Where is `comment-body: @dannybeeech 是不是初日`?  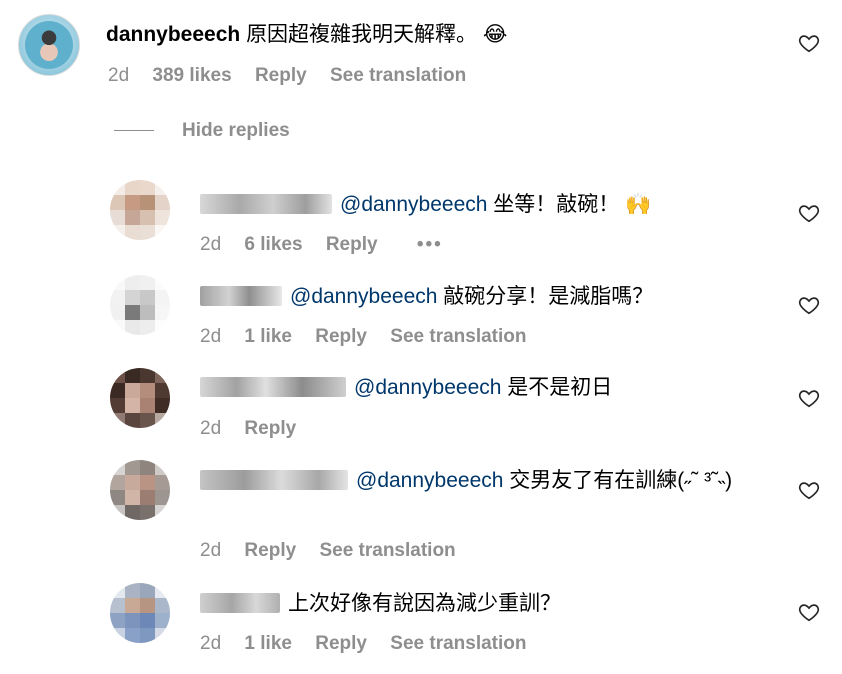
comment-body: @dannybeeech 是不是初日 is located at coordinates (406, 388).